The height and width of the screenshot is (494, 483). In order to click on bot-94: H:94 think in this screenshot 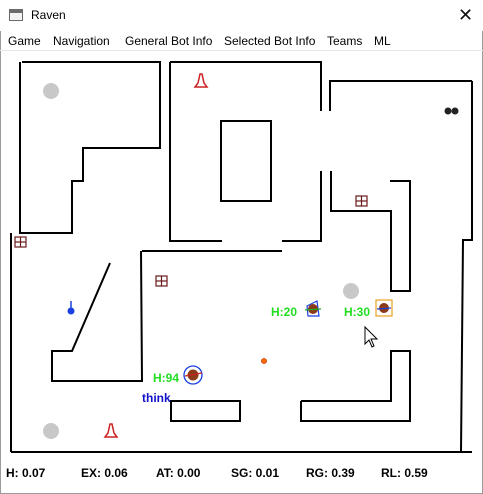, I will do `click(172, 385)`.